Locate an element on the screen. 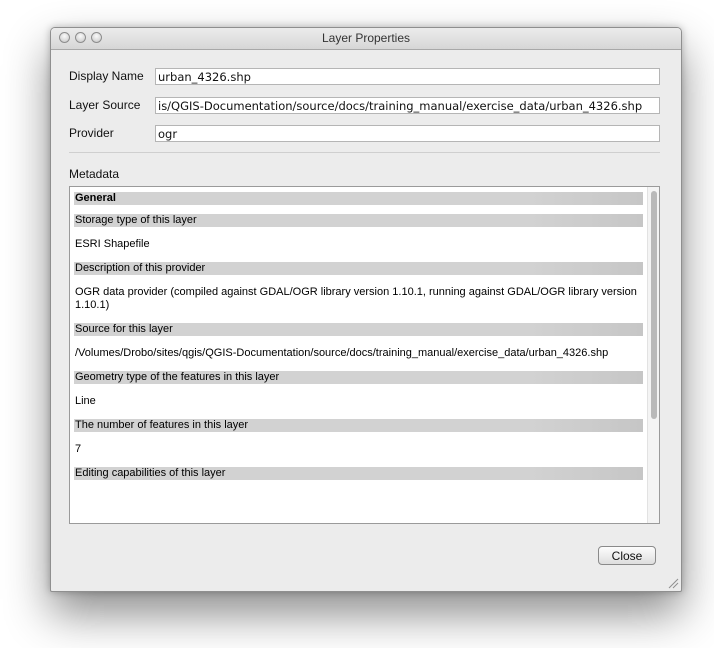 The image size is (714, 648). metadata-label: Metadata is located at coordinates (94, 174).